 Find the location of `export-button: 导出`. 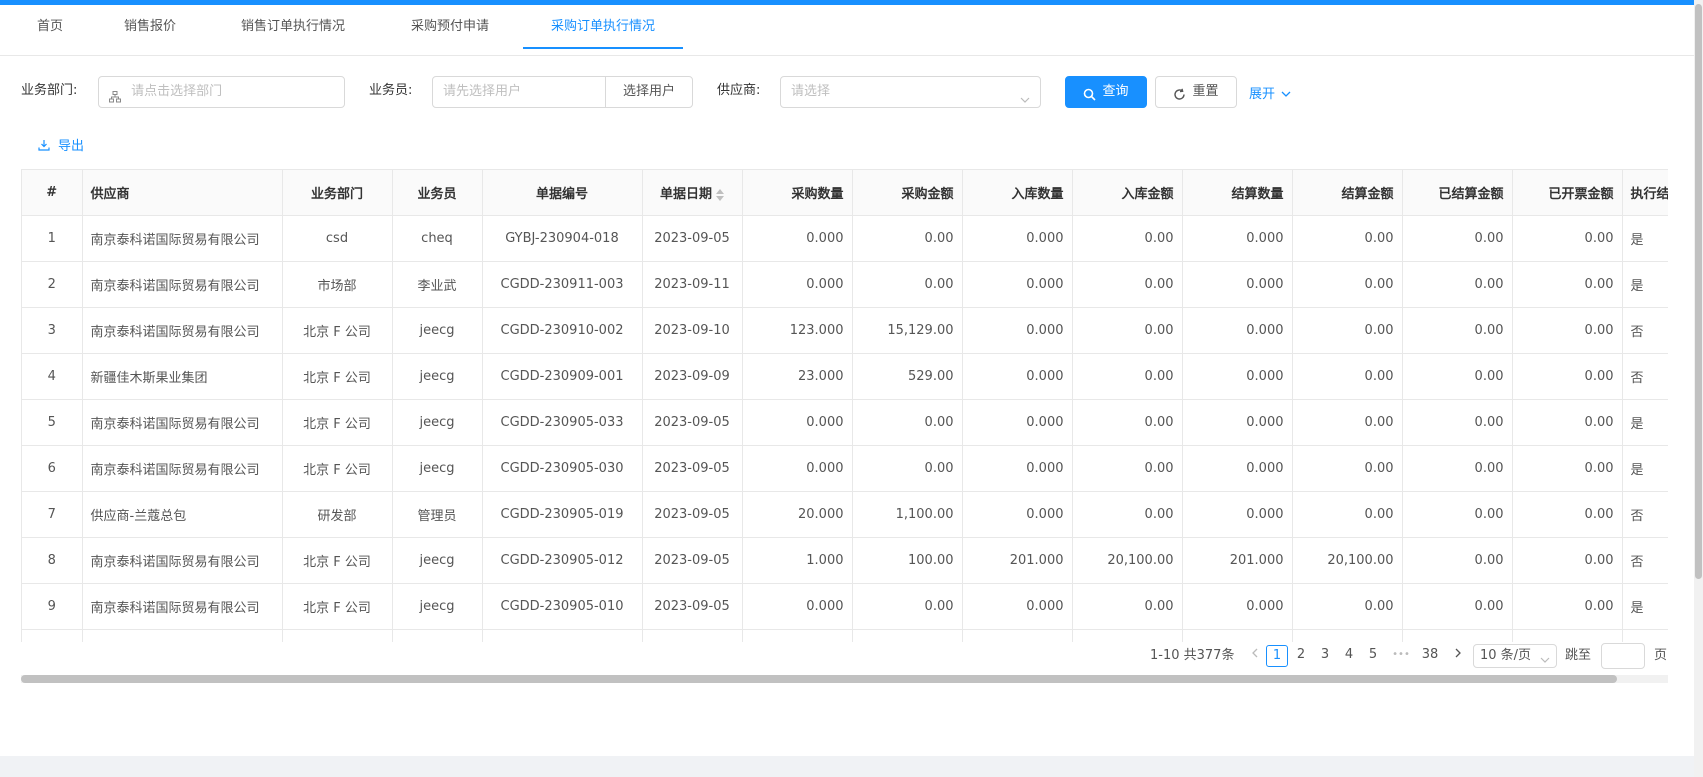

export-button: 导出 is located at coordinates (61, 144).